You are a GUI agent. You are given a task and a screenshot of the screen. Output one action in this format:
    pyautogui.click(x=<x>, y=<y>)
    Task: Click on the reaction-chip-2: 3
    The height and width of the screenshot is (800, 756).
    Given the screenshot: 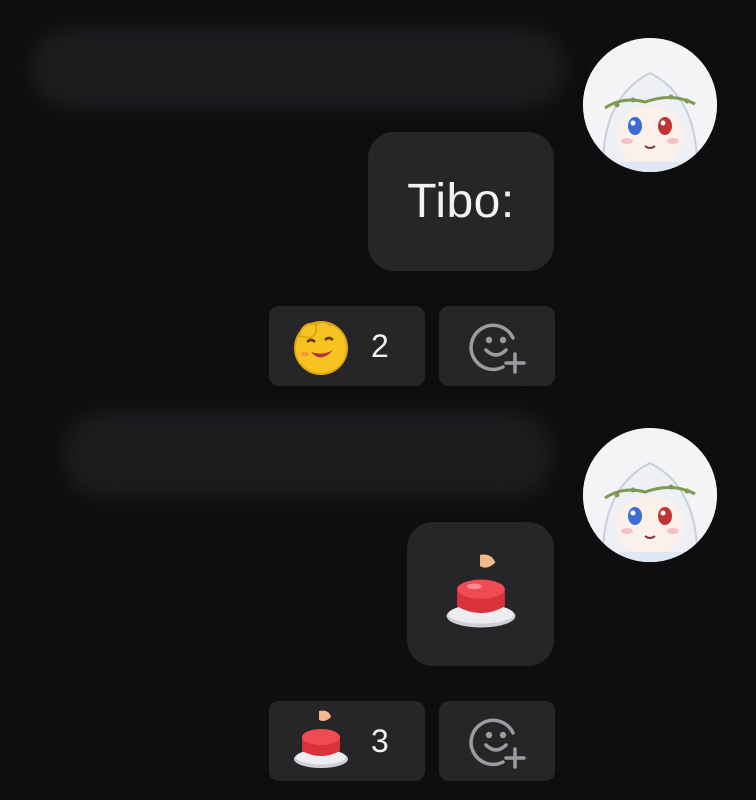 What is the action you would take?
    pyautogui.click(x=347, y=741)
    